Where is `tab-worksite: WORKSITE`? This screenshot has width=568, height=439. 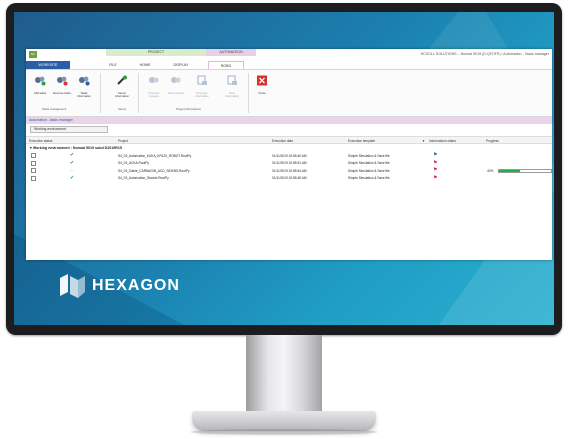 tab-worksite: WORKSITE is located at coordinates (48, 65).